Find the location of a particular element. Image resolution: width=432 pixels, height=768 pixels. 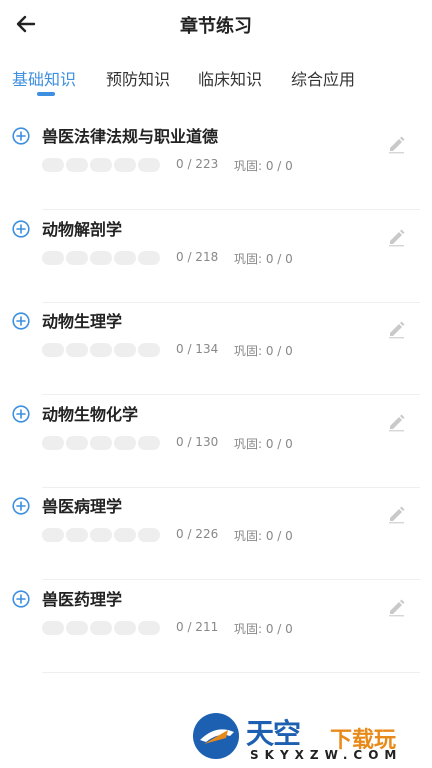

chapter-item: 兽医法律法规与职业道德 0 / 223 巩固: 0 / 0 is located at coordinates (216, 164).